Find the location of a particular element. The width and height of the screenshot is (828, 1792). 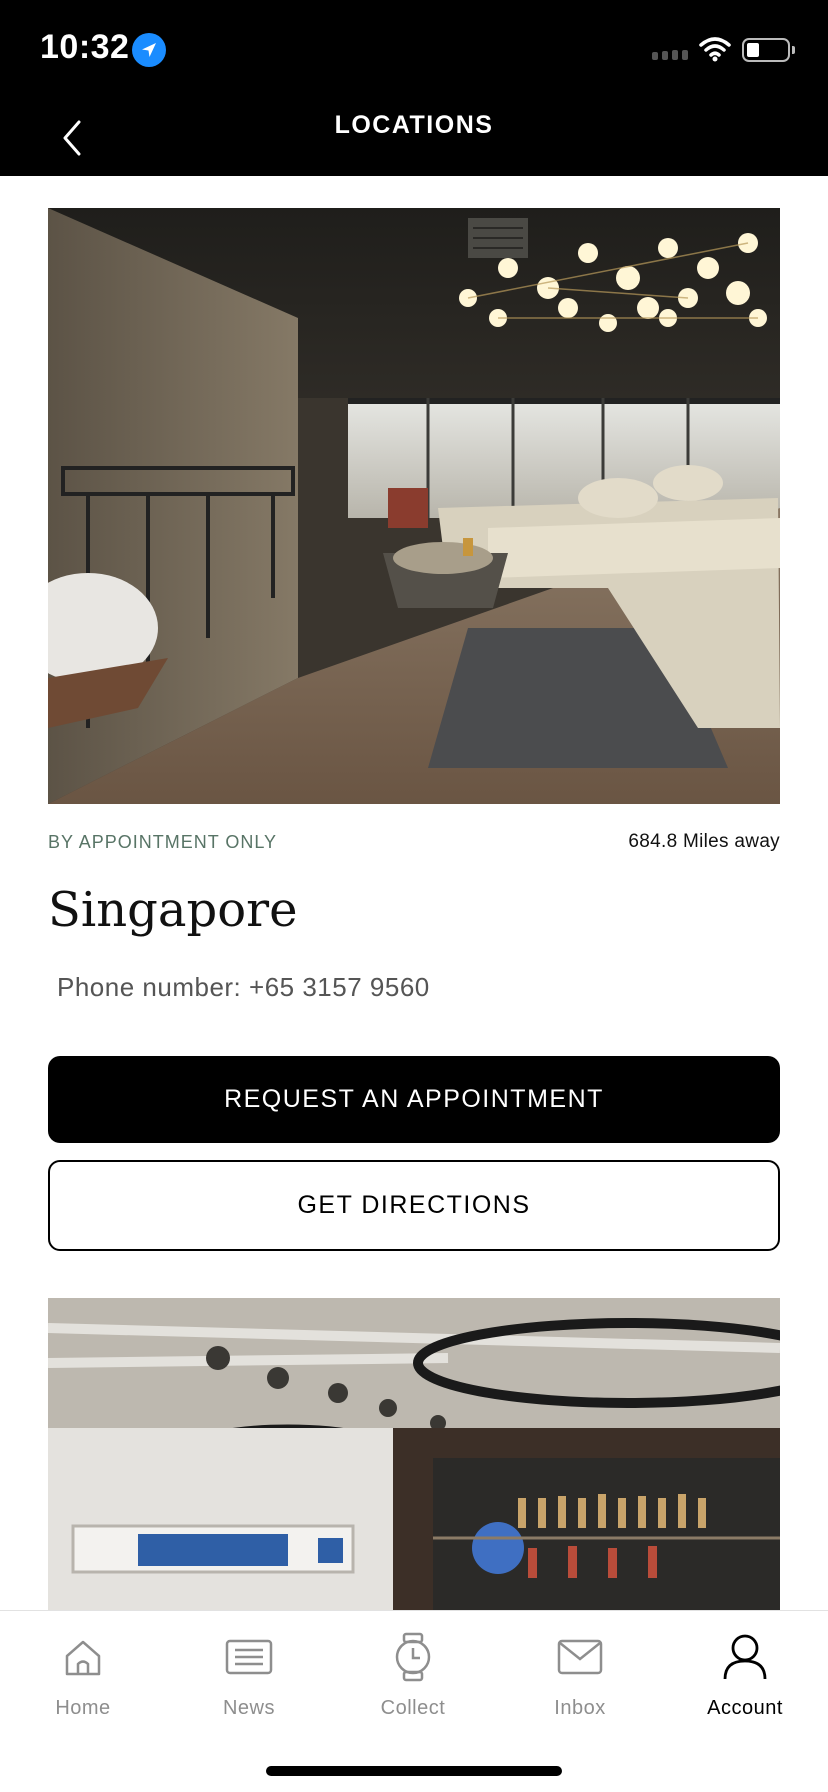

tab-inbox: Inbox is located at coordinates (580, 1675).